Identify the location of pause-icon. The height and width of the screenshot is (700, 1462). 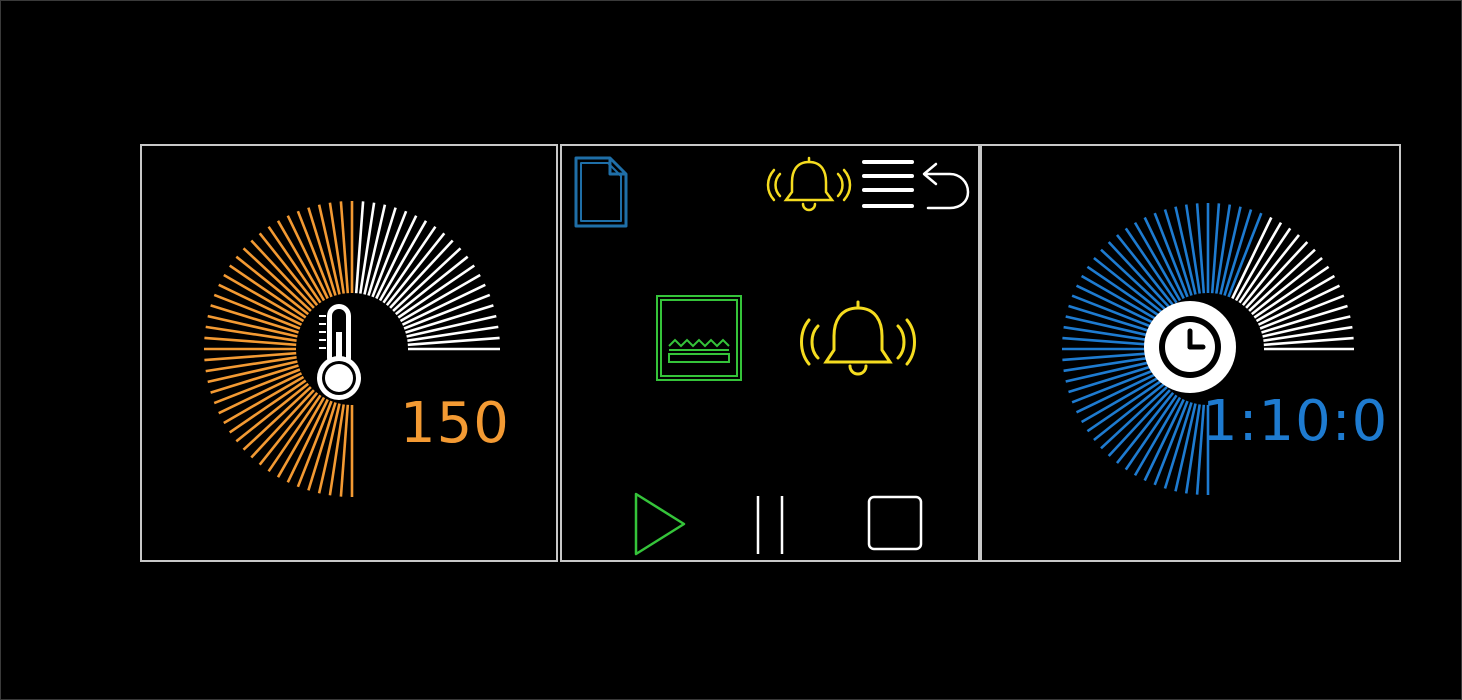
(770, 525).